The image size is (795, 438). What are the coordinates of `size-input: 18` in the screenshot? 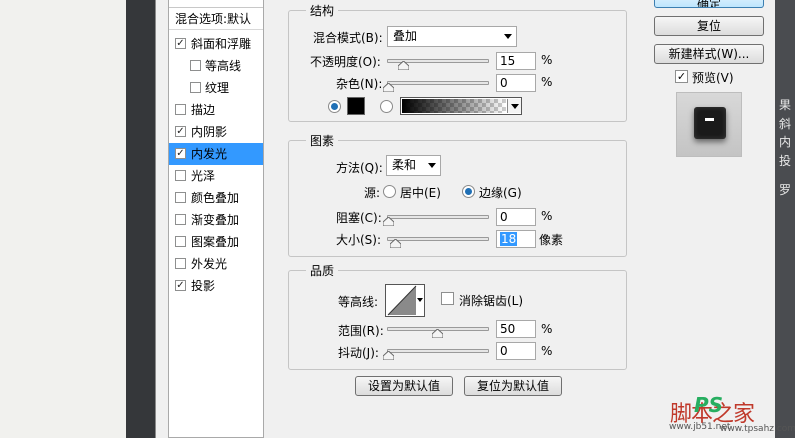 It's located at (516, 239).